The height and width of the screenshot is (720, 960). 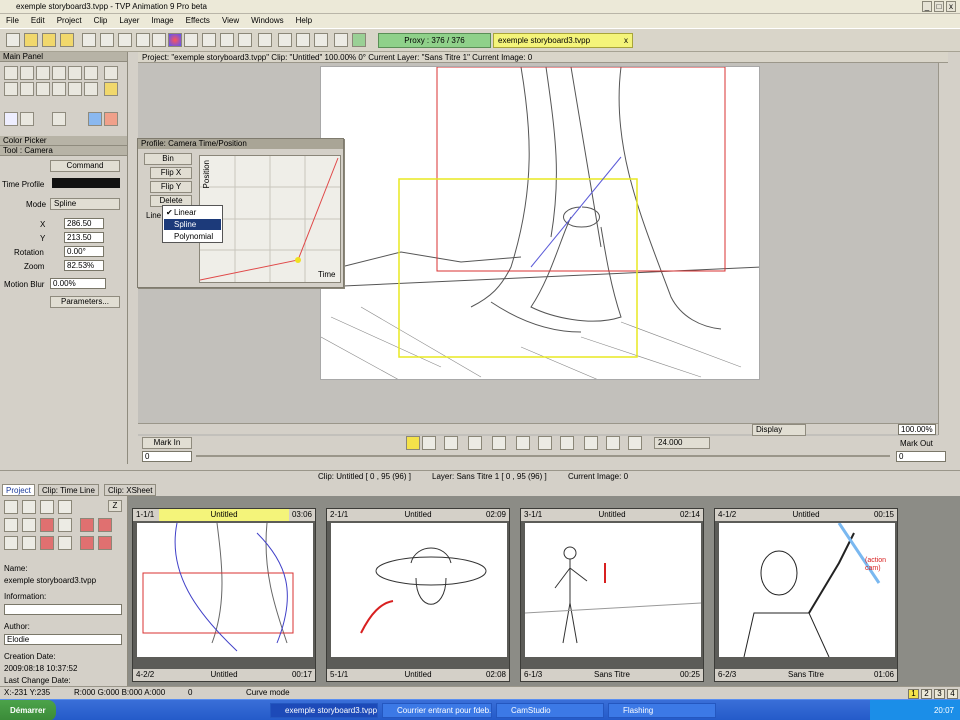 I want to click on split-icon, so click(x=303, y=40).